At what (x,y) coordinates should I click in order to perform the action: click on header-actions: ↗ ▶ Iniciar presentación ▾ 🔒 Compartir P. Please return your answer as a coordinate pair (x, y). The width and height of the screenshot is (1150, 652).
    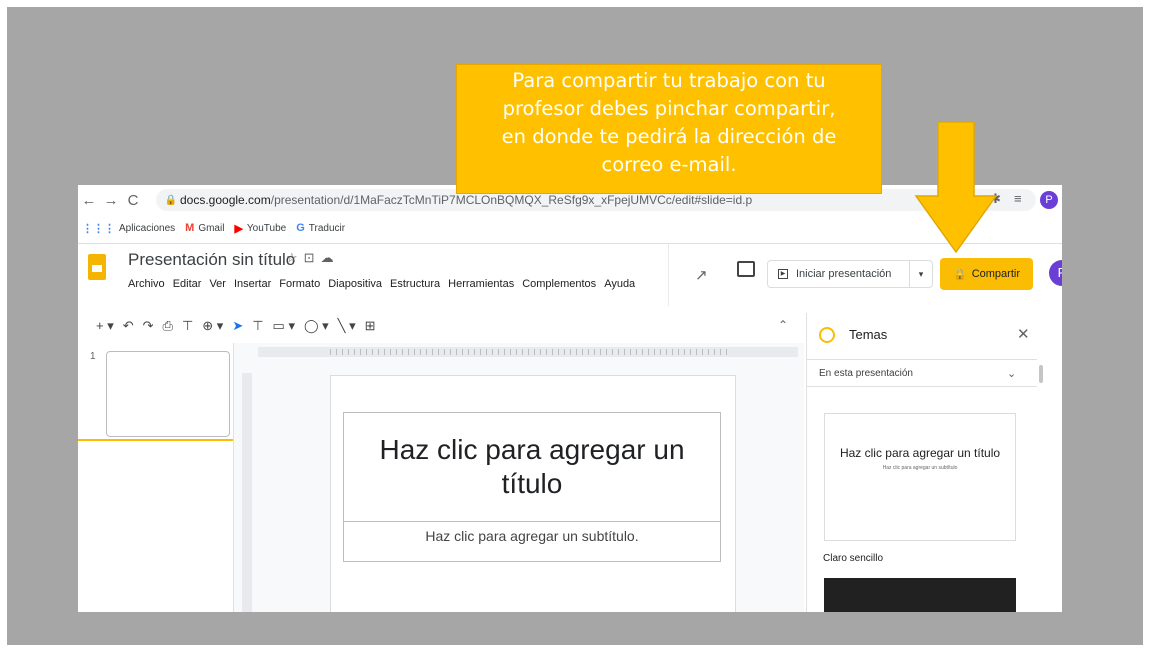
    Looking at the image, I should click on (865, 275).